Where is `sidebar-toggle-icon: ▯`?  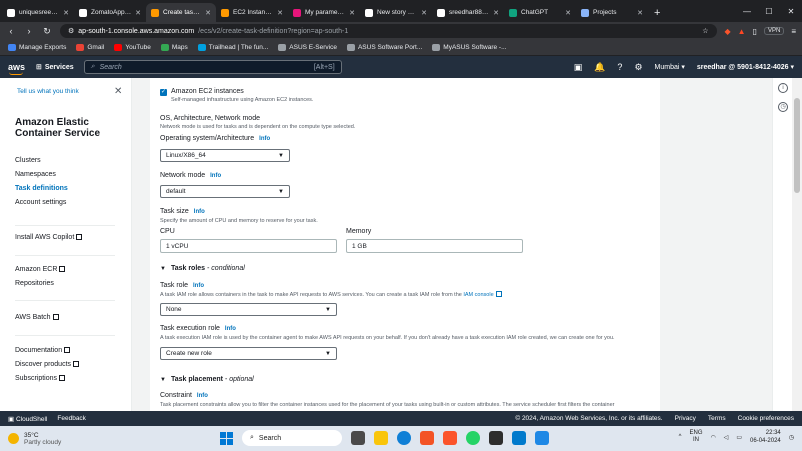
sidebar-toggle-icon: ▯ is located at coordinates (755, 31).